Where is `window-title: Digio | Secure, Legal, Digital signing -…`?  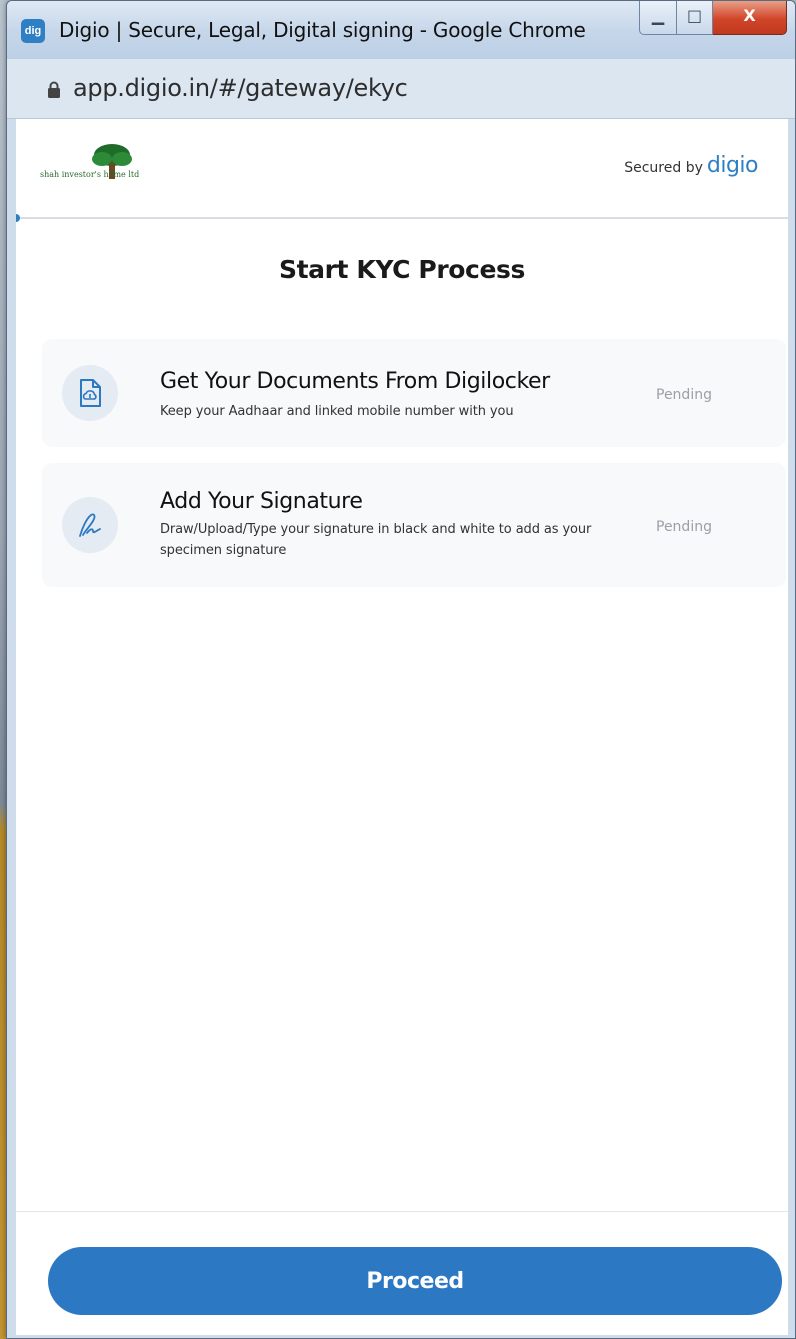 window-title: Digio | Secure, Legal, Digital signing -… is located at coordinates (322, 30).